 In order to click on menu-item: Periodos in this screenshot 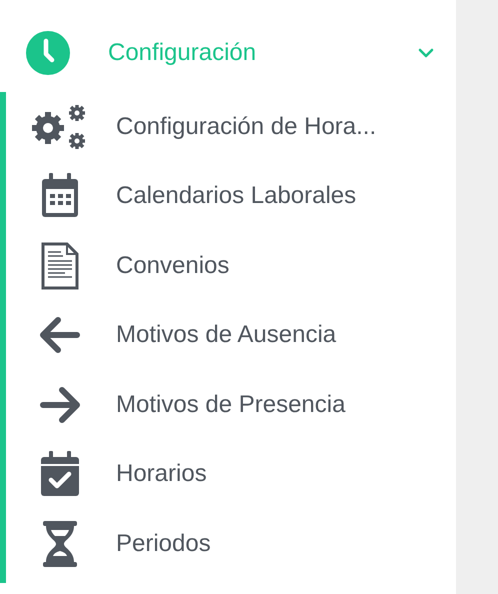, I will do `click(163, 544)`.